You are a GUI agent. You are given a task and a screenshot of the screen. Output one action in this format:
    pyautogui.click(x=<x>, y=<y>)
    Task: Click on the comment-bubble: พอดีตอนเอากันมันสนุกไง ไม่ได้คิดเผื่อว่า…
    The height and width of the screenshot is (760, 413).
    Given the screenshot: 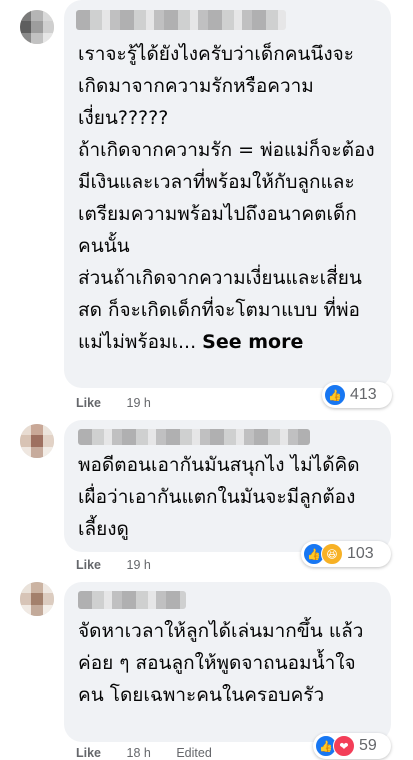 What is the action you would take?
    pyautogui.click(x=227, y=486)
    